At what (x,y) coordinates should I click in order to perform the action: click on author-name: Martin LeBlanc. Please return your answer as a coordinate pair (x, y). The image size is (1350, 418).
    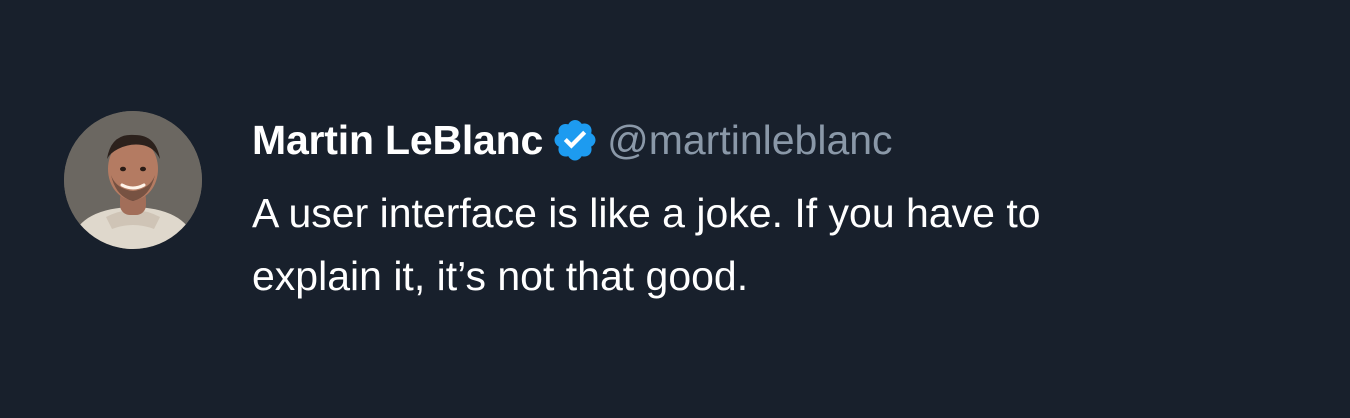
    Looking at the image, I should click on (397, 140).